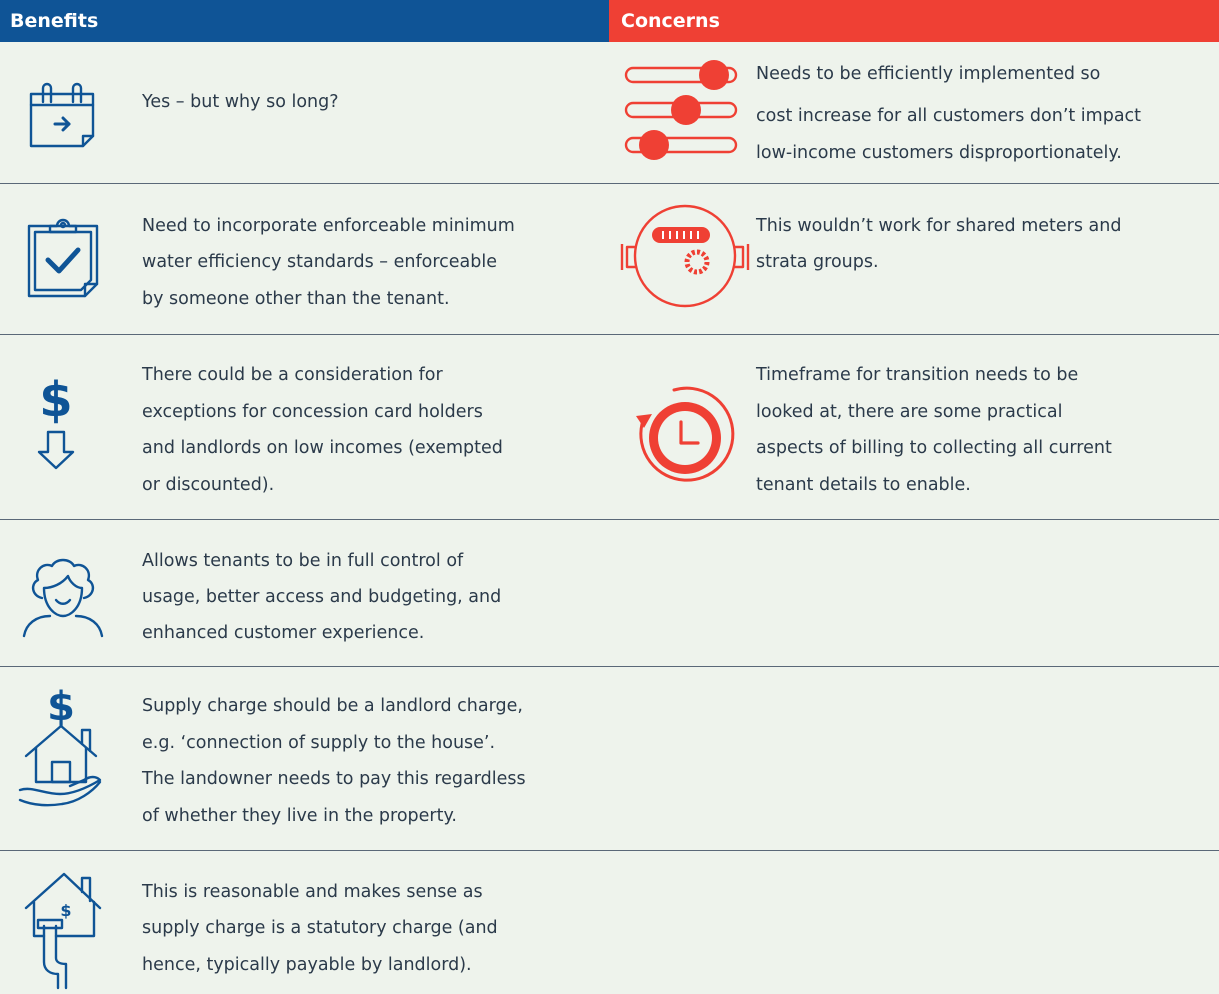 This screenshot has width=1219, height=994. What do you see at coordinates (303, 561) in the screenshot?
I see `benefit-line: Allows tenants to be in full control of` at bounding box center [303, 561].